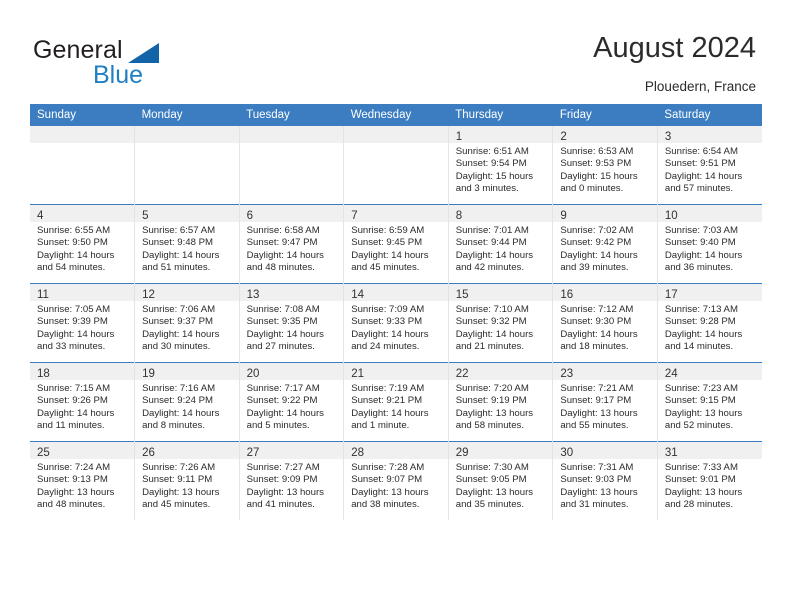 The image size is (792, 612). Describe the element at coordinates (253, 374) in the screenshot. I see `day-number: 20` at that location.